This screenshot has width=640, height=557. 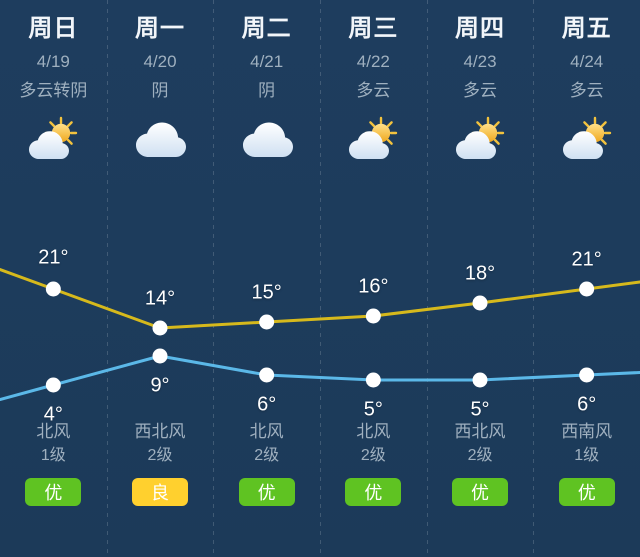 What do you see at coordinates (53, 28) in the screenshot?
I see `weekday-label: 周日` at bounding box center [53, 28].